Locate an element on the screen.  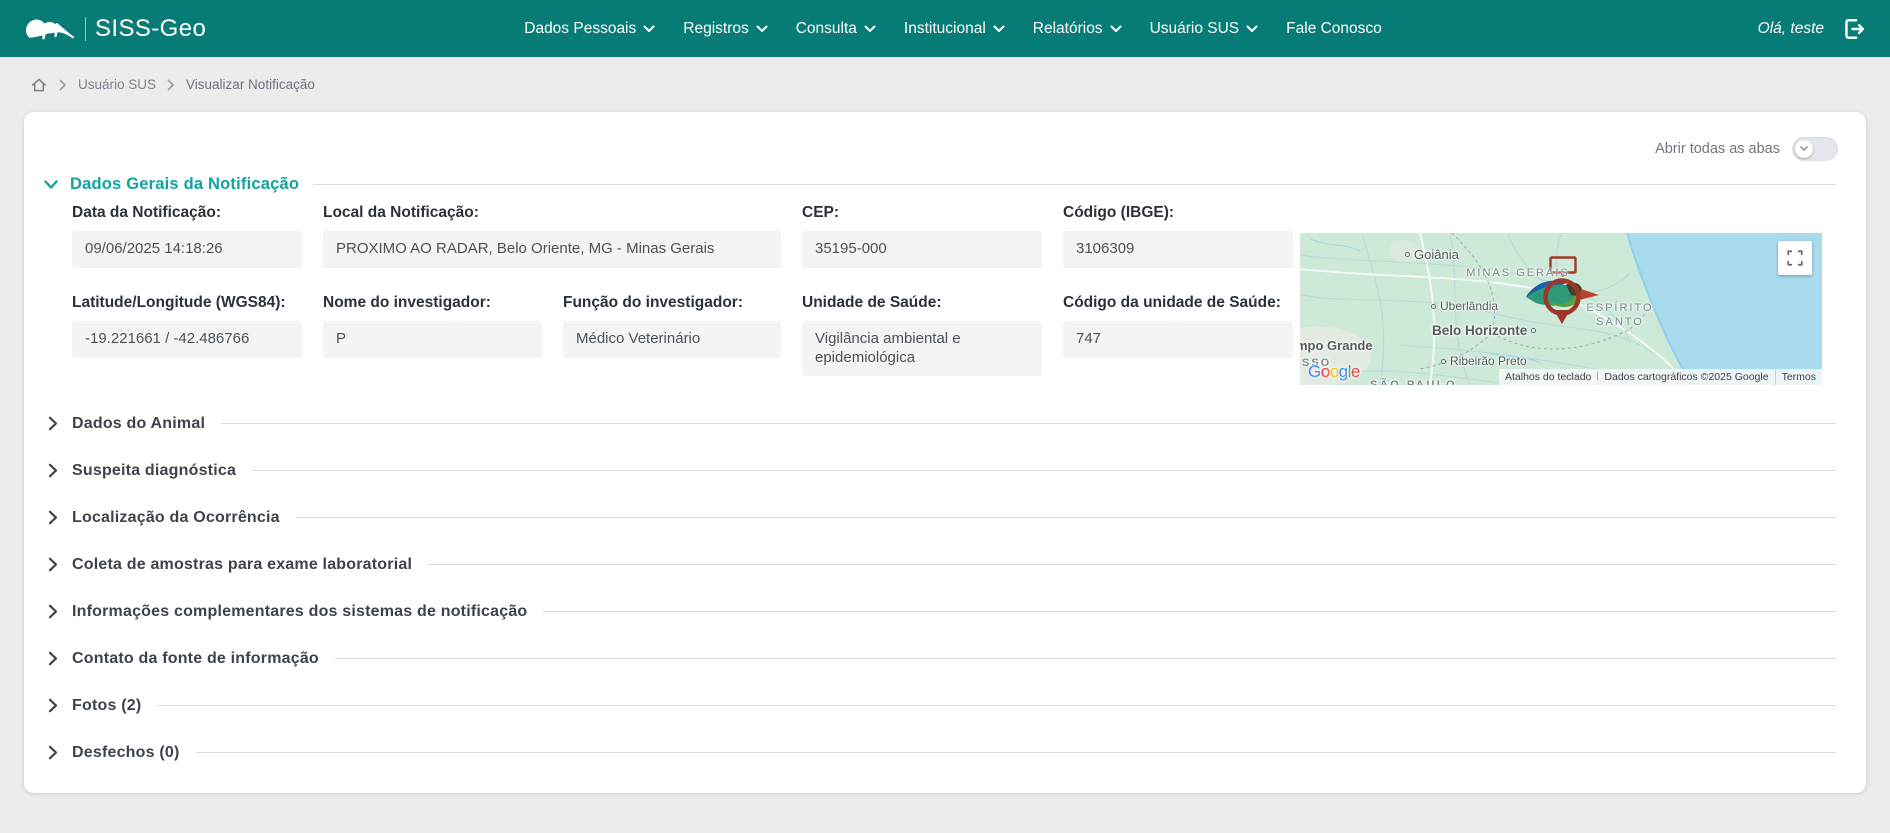
section-dados-gerais-header: Dados Gerais da Notificação is located at coordinates (940, 184).